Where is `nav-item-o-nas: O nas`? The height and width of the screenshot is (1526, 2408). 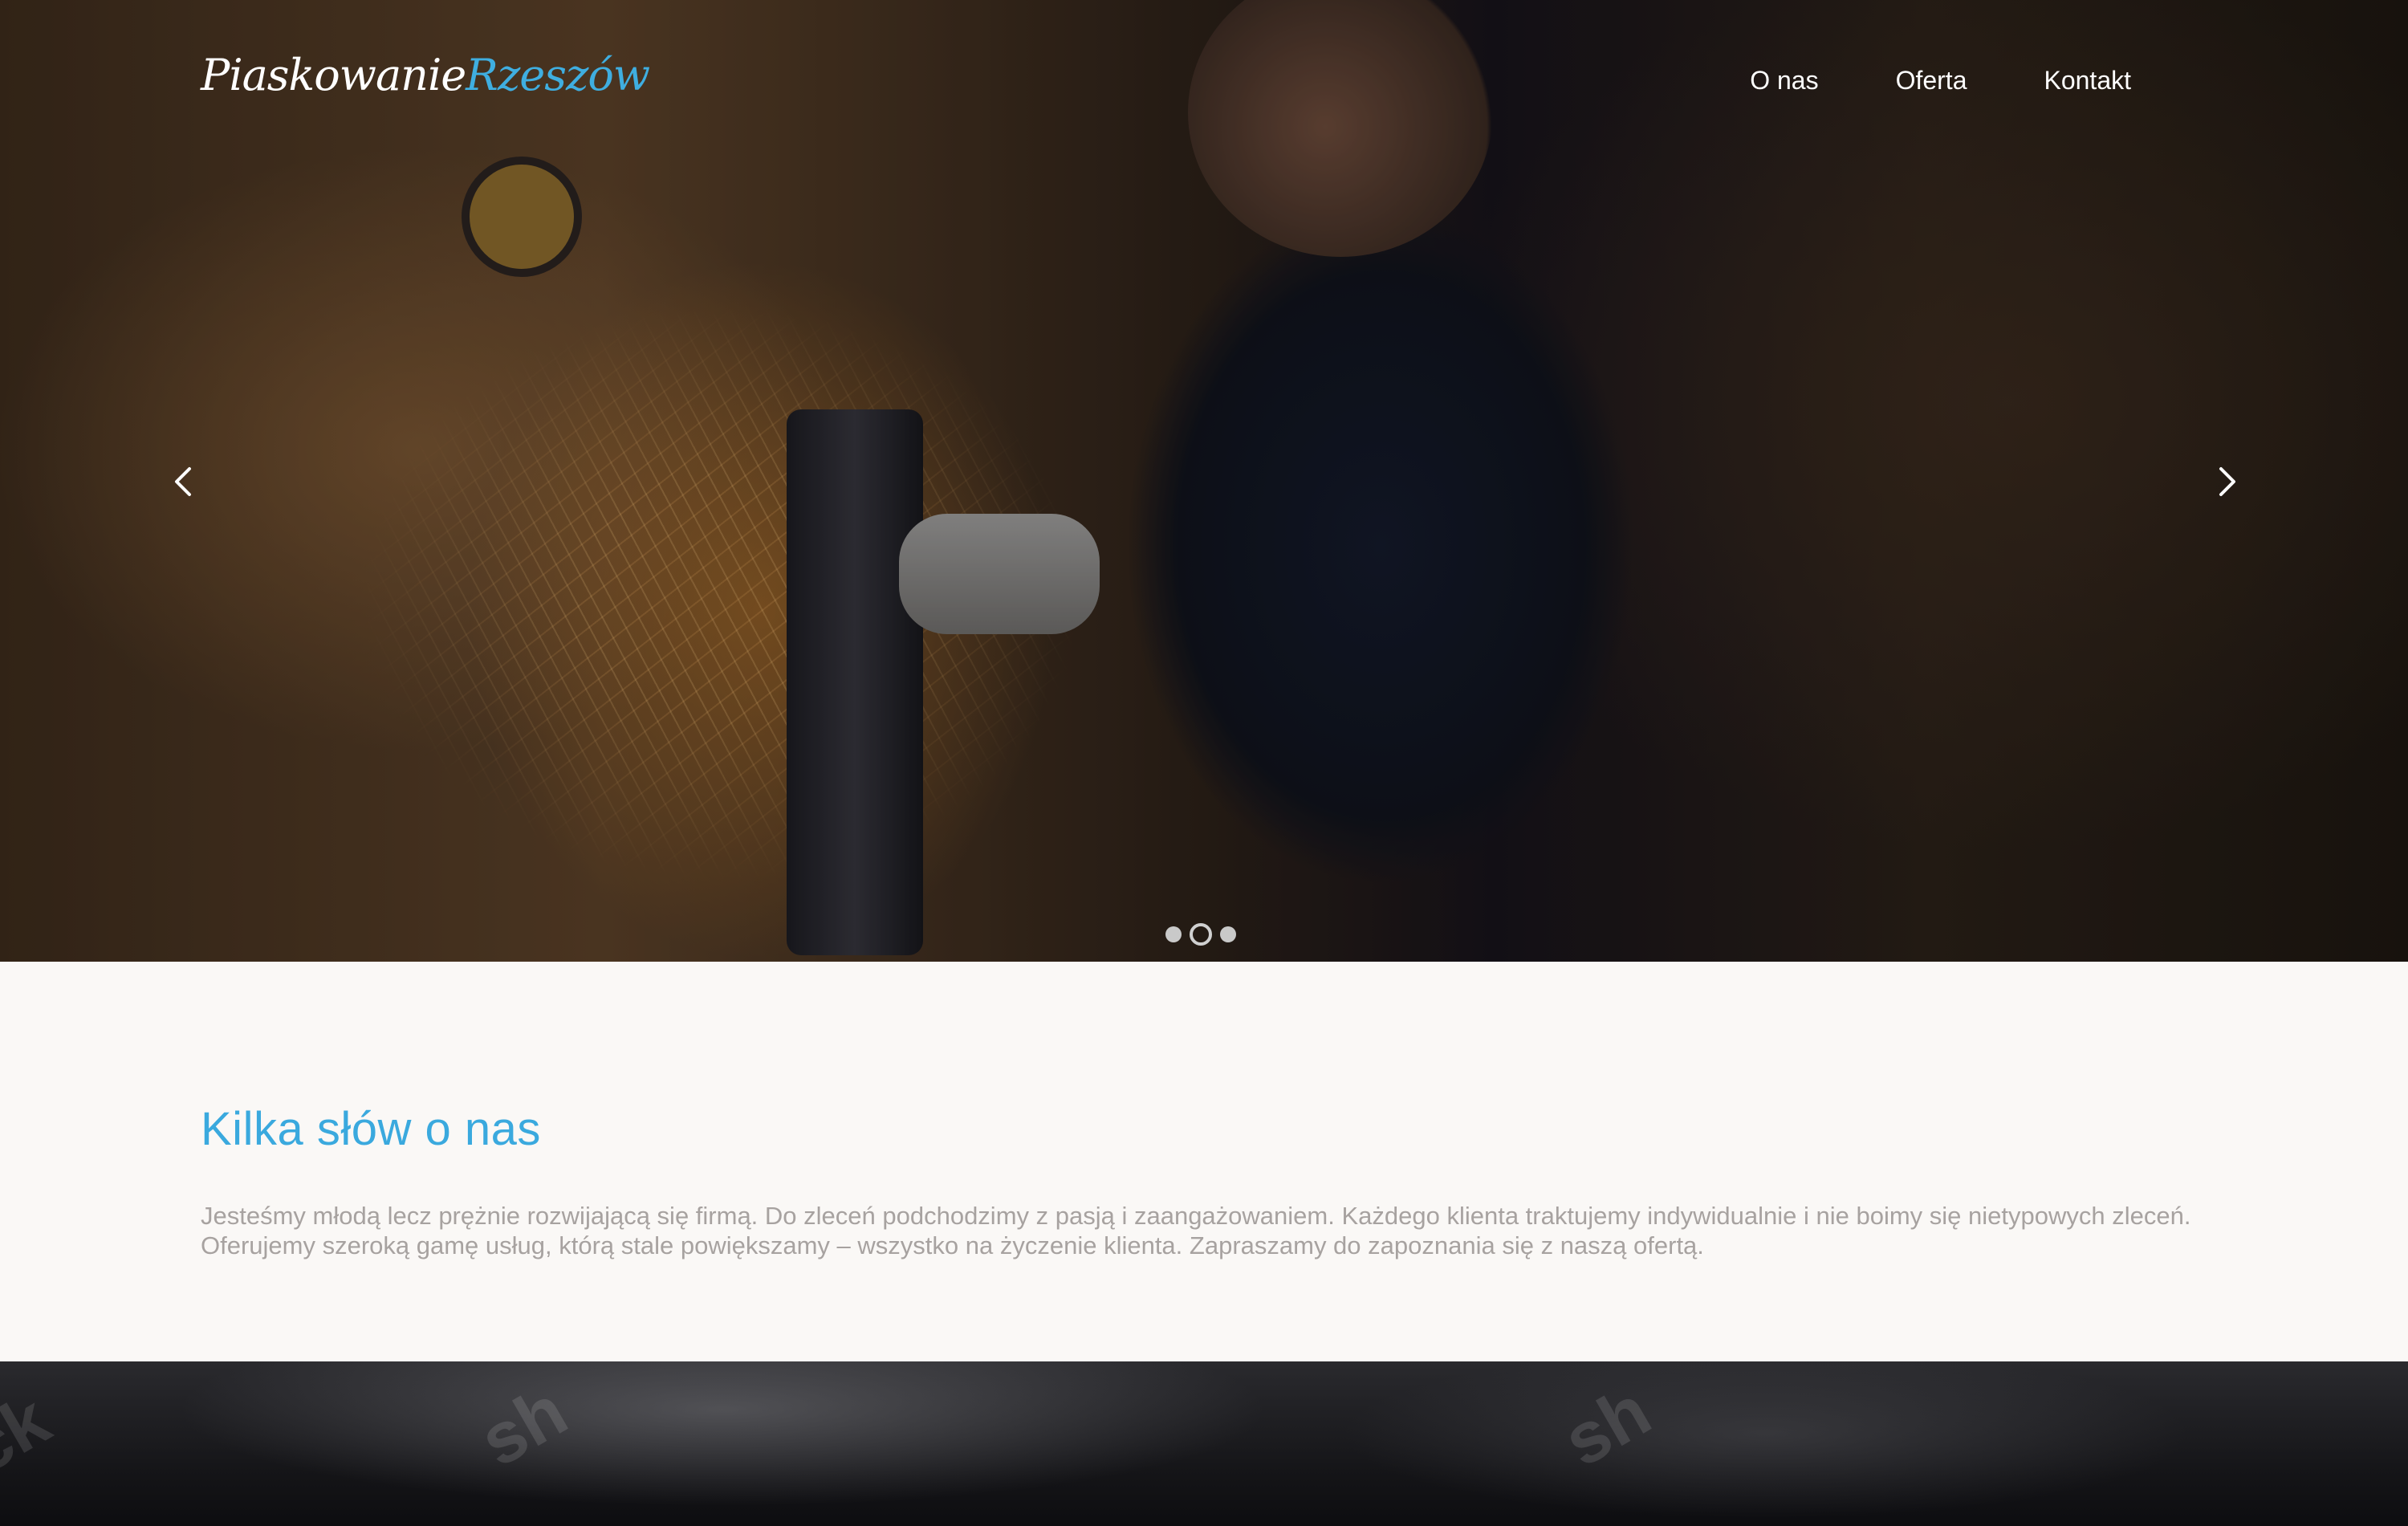 nav-item-o-nas: O nas is located at coordinates (1784, 81).